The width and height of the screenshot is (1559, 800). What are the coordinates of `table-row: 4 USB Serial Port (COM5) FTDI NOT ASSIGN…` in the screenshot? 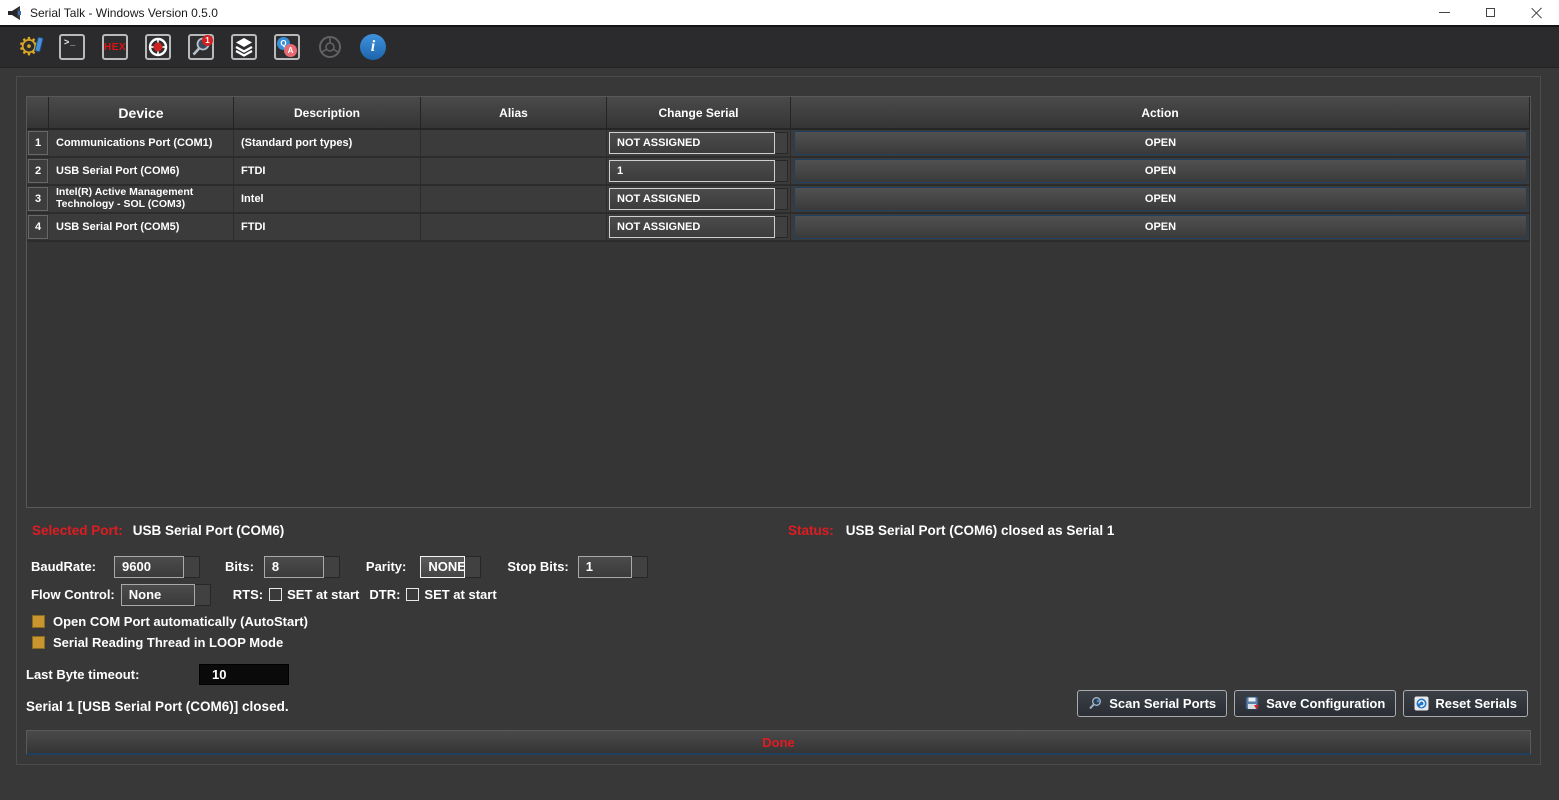 It's located at (778, 228).